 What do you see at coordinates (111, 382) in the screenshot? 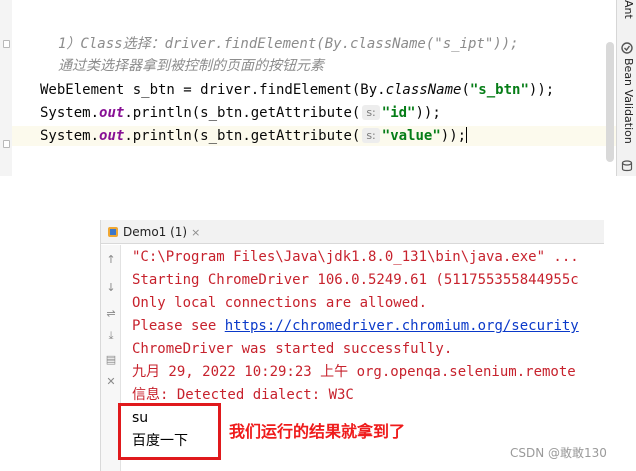
I see `delete-icon: ✕` at bounding box center [111, 382].